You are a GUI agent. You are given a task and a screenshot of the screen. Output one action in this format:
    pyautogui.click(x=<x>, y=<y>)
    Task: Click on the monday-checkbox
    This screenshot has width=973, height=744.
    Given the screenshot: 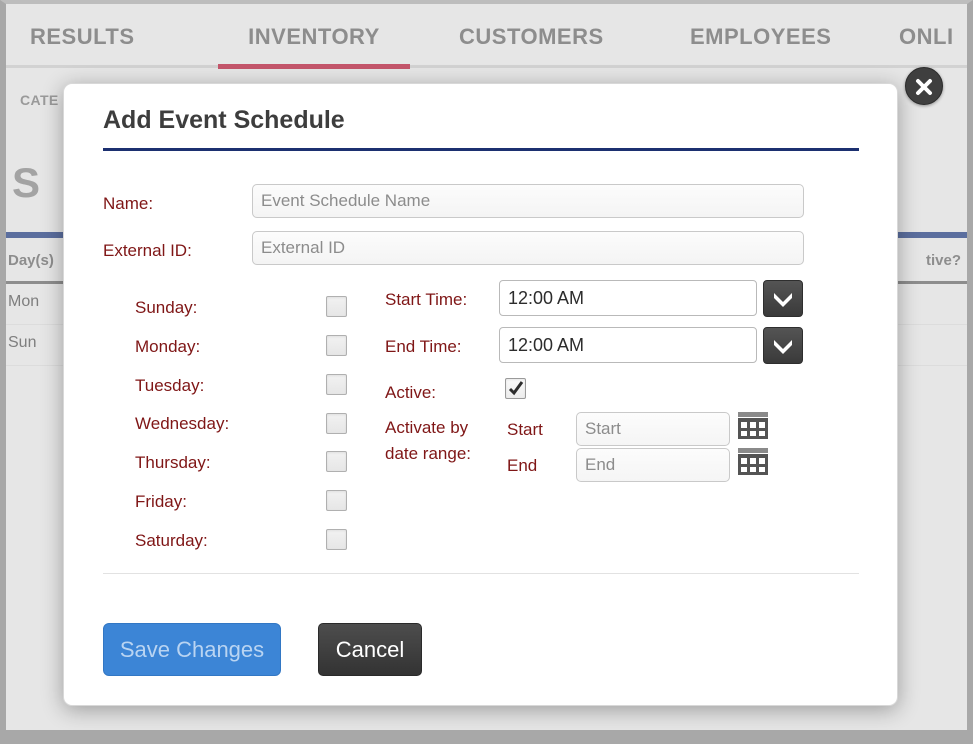 What is the action you would take?
    pyautogui.click(x=336, y=345)
    